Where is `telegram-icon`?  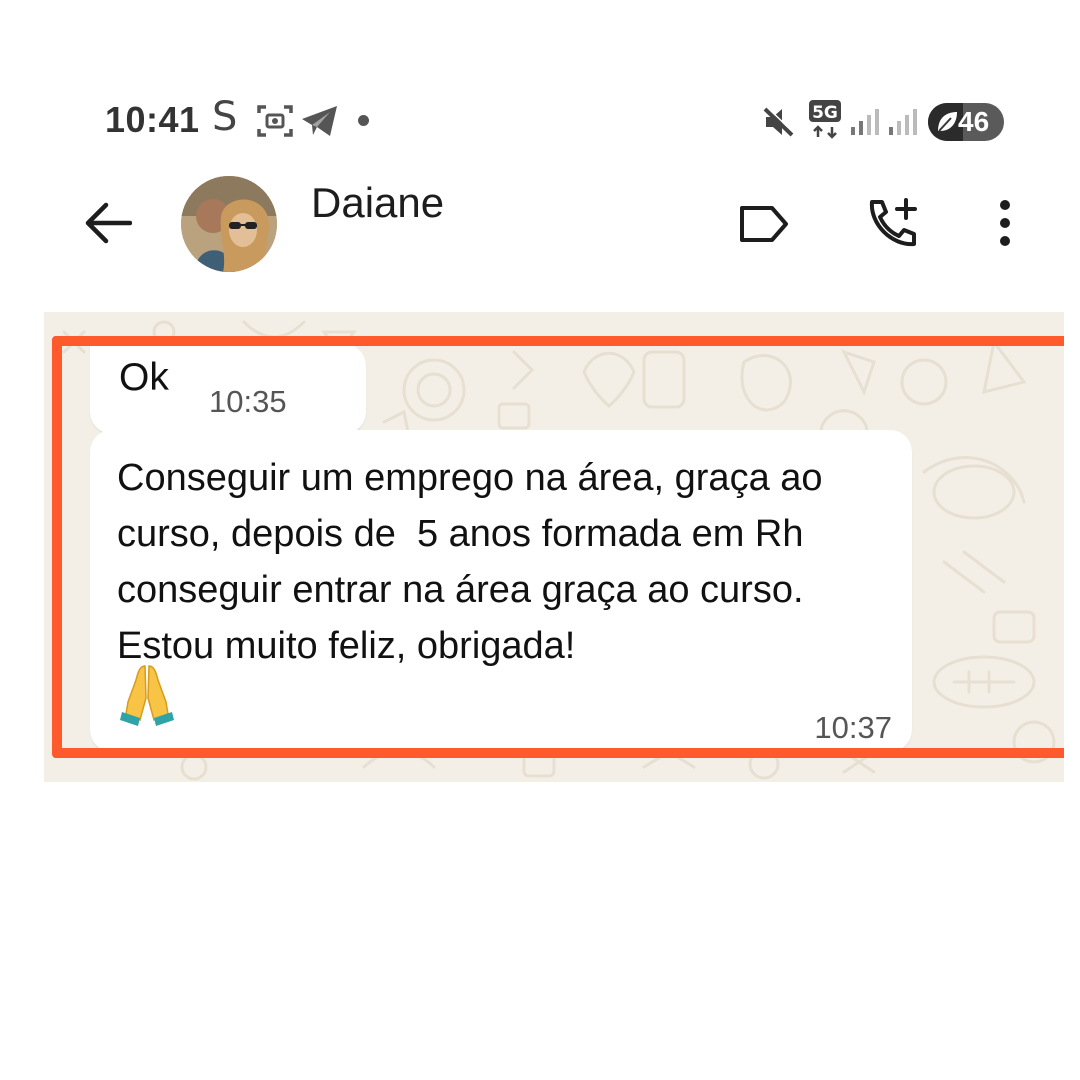 telegram-icon is located at coordinates (320, 123).